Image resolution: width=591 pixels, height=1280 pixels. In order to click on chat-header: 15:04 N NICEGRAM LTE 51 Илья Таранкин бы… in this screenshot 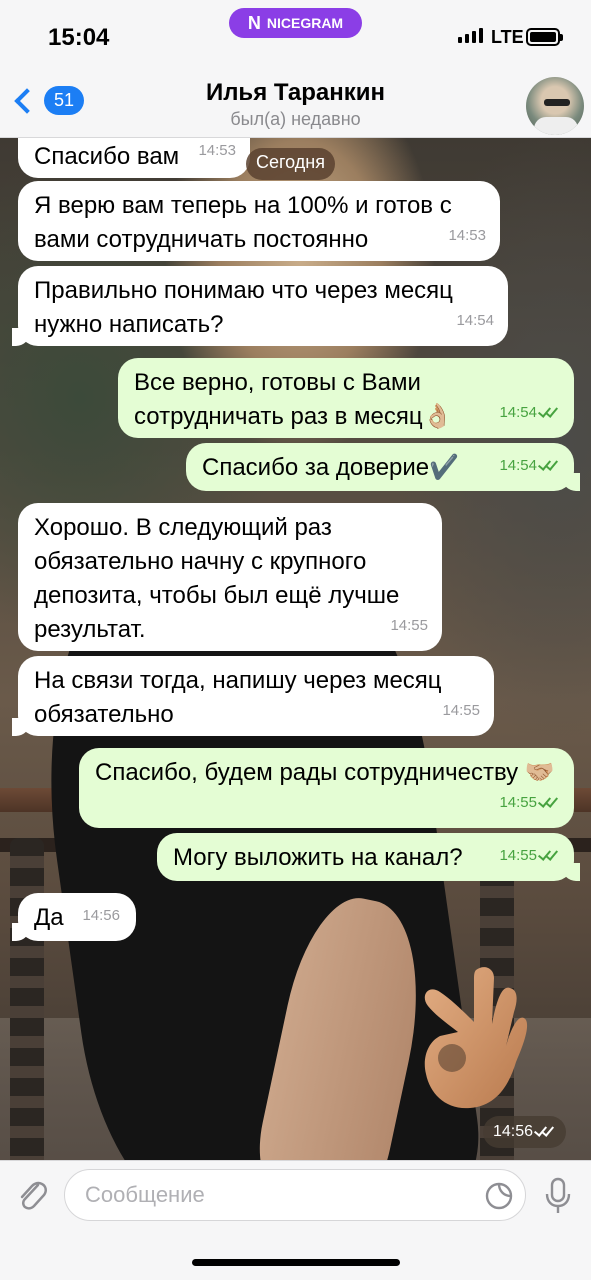, I will do `click(295, 69)`.